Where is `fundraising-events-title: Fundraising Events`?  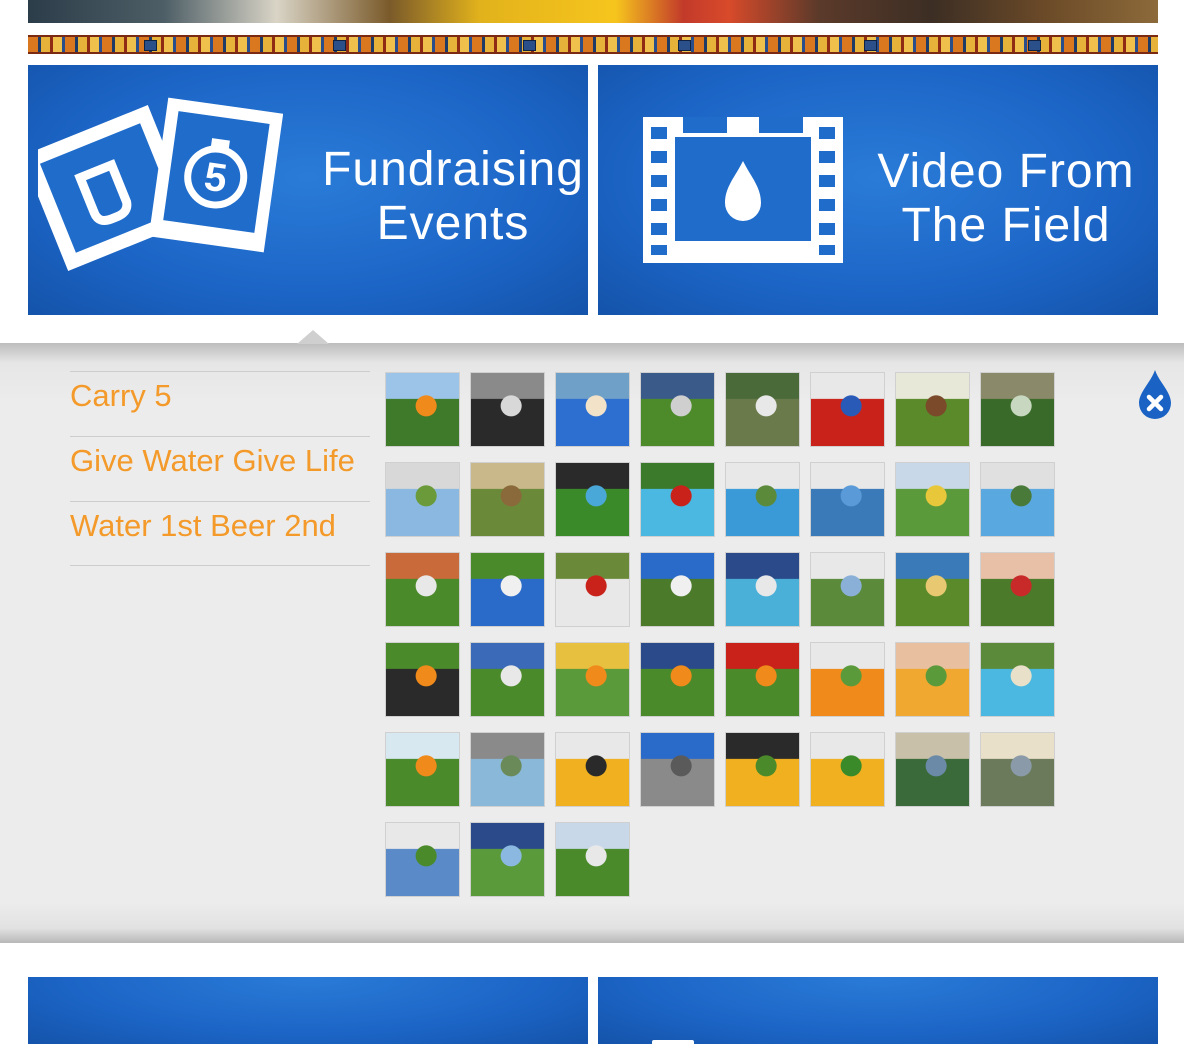
fundraising-events-title: Fundraising Events is located at coordinates (443, 197).